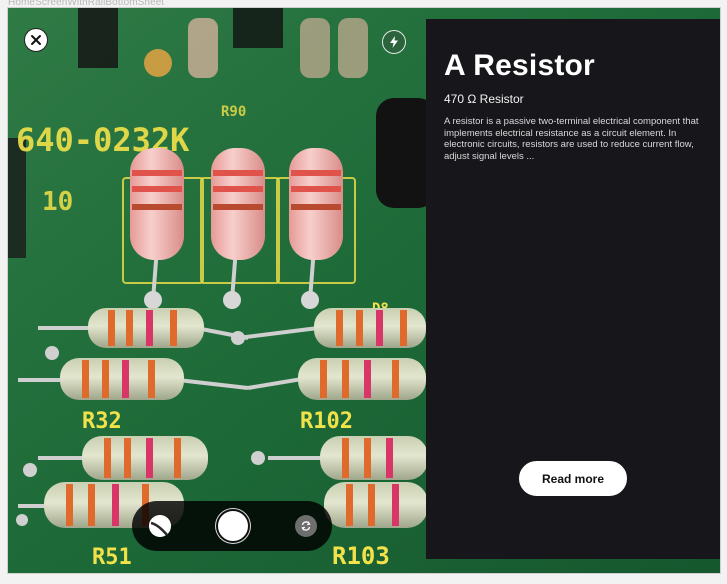 The height and width of the screenshot is (584, 727). I want to click on switch-camera-button, so click(306, 526).